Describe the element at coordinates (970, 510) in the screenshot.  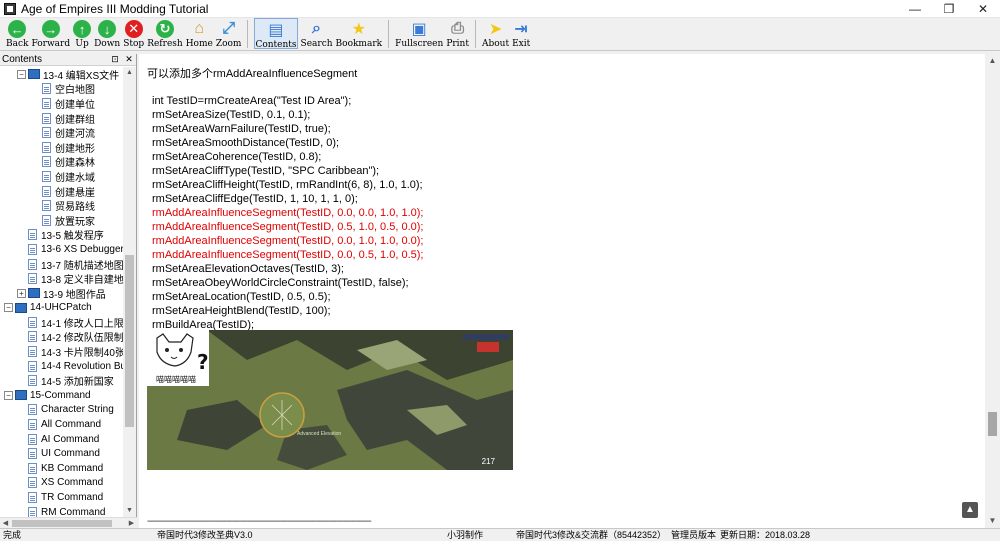
I see `back-to-top-icon: ▲` at that location.